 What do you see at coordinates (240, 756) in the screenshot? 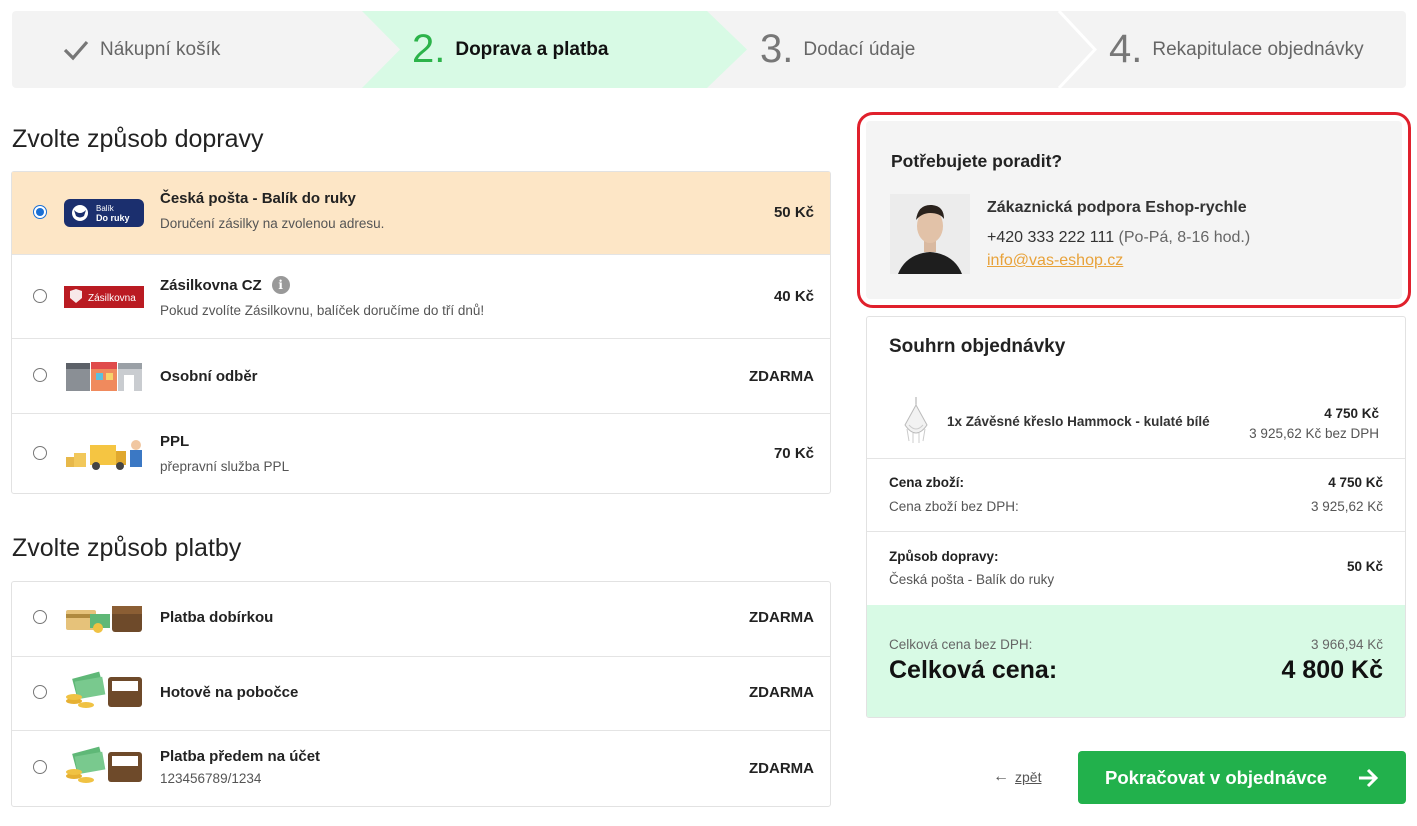
I see `option-name: Platba předem na účet` at bounding box center [240, 756].